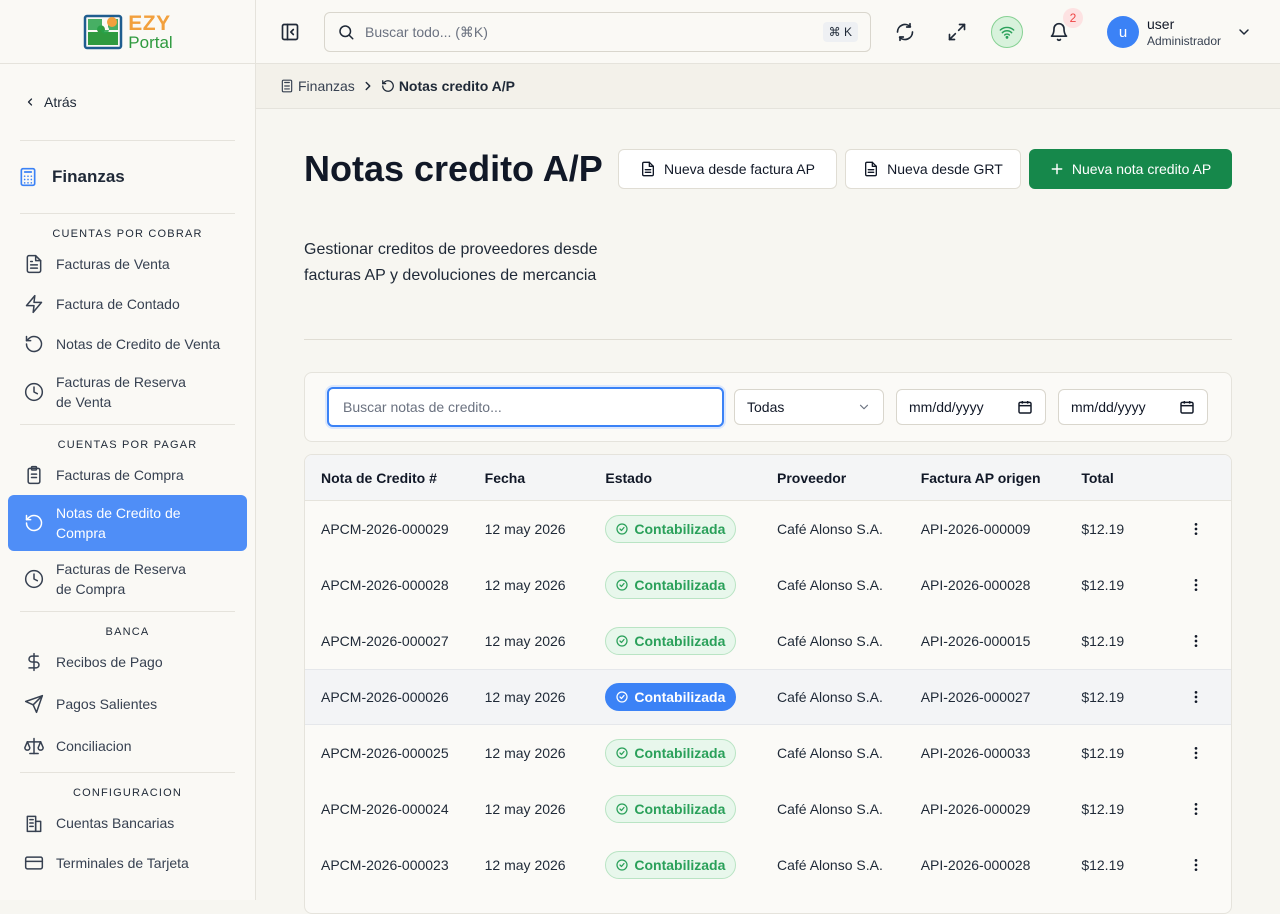 The width and height of the screenshot is (1280, 914). Describe the element at coordinates (1123, 32) in the screenshot. I see `avatar: u` at that location.